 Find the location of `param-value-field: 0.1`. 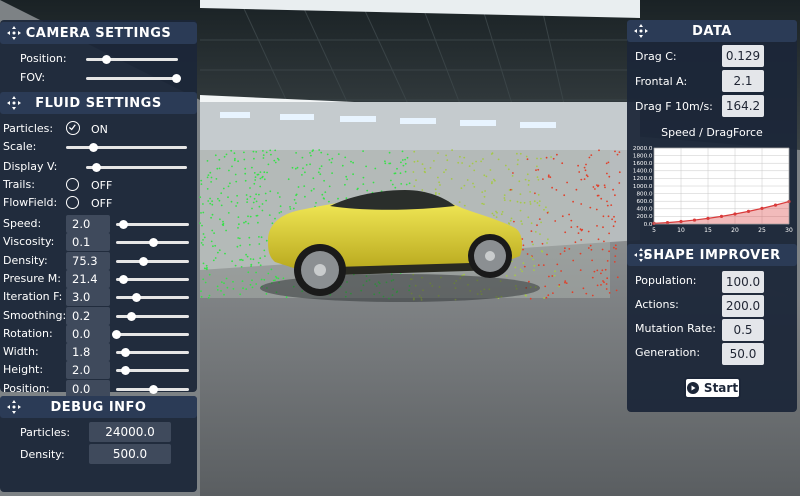

param-value-field: 0.1 is located at coordinates (88, 242).